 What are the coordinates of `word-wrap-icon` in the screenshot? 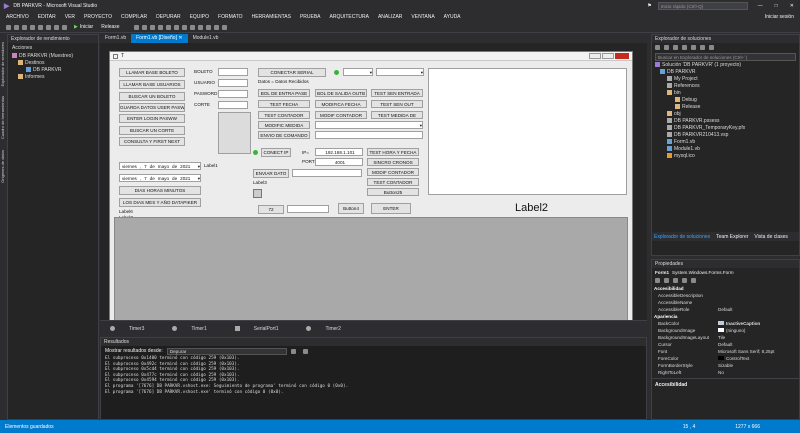 It's located at (305, 351).